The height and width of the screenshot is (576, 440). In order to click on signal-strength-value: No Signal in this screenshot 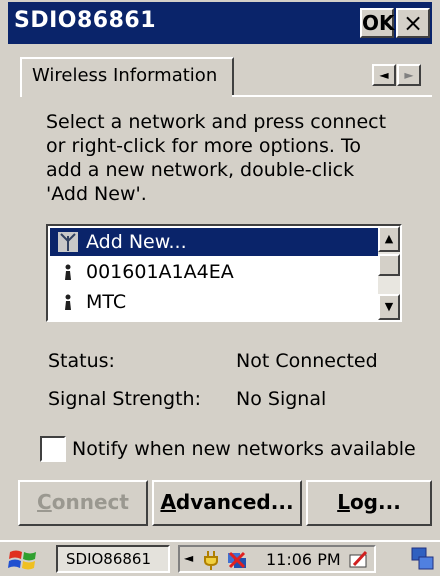, I will do `click(281, 399)`.